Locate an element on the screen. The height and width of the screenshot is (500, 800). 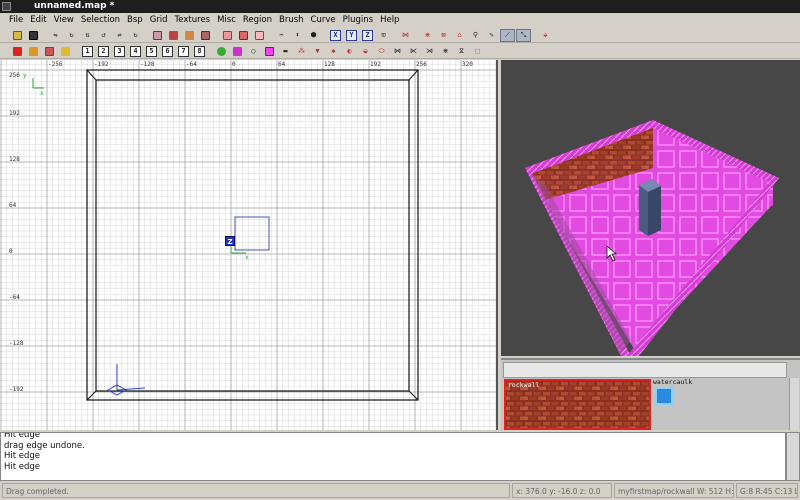
brush-mixed-icon is located at coordinates (49, 51).